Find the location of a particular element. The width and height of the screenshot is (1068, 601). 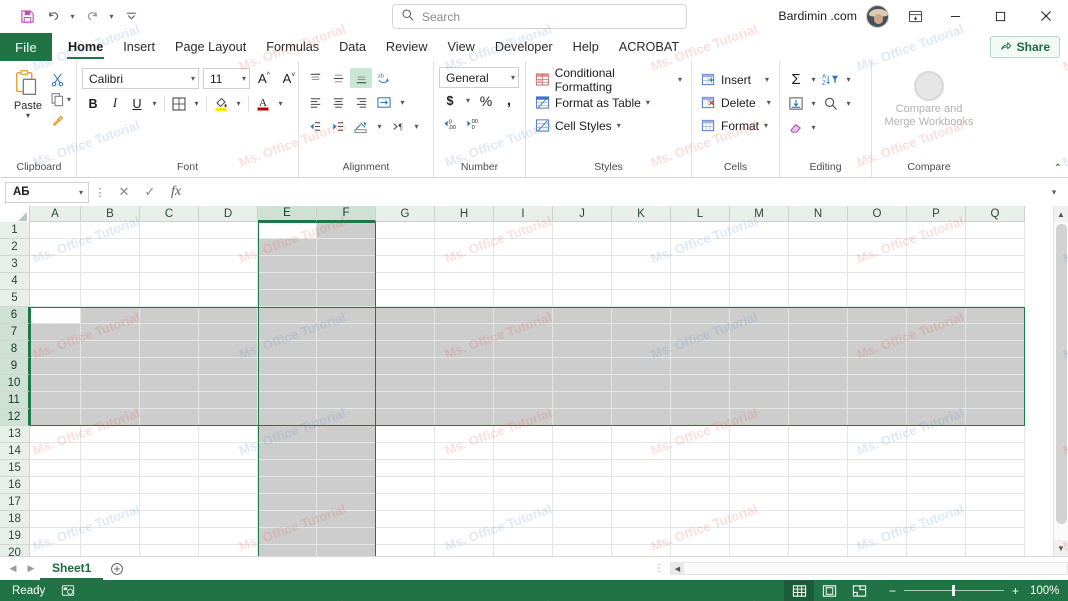

expand-formula-bar-button: ▾ is located at coordinates (1054, 192).